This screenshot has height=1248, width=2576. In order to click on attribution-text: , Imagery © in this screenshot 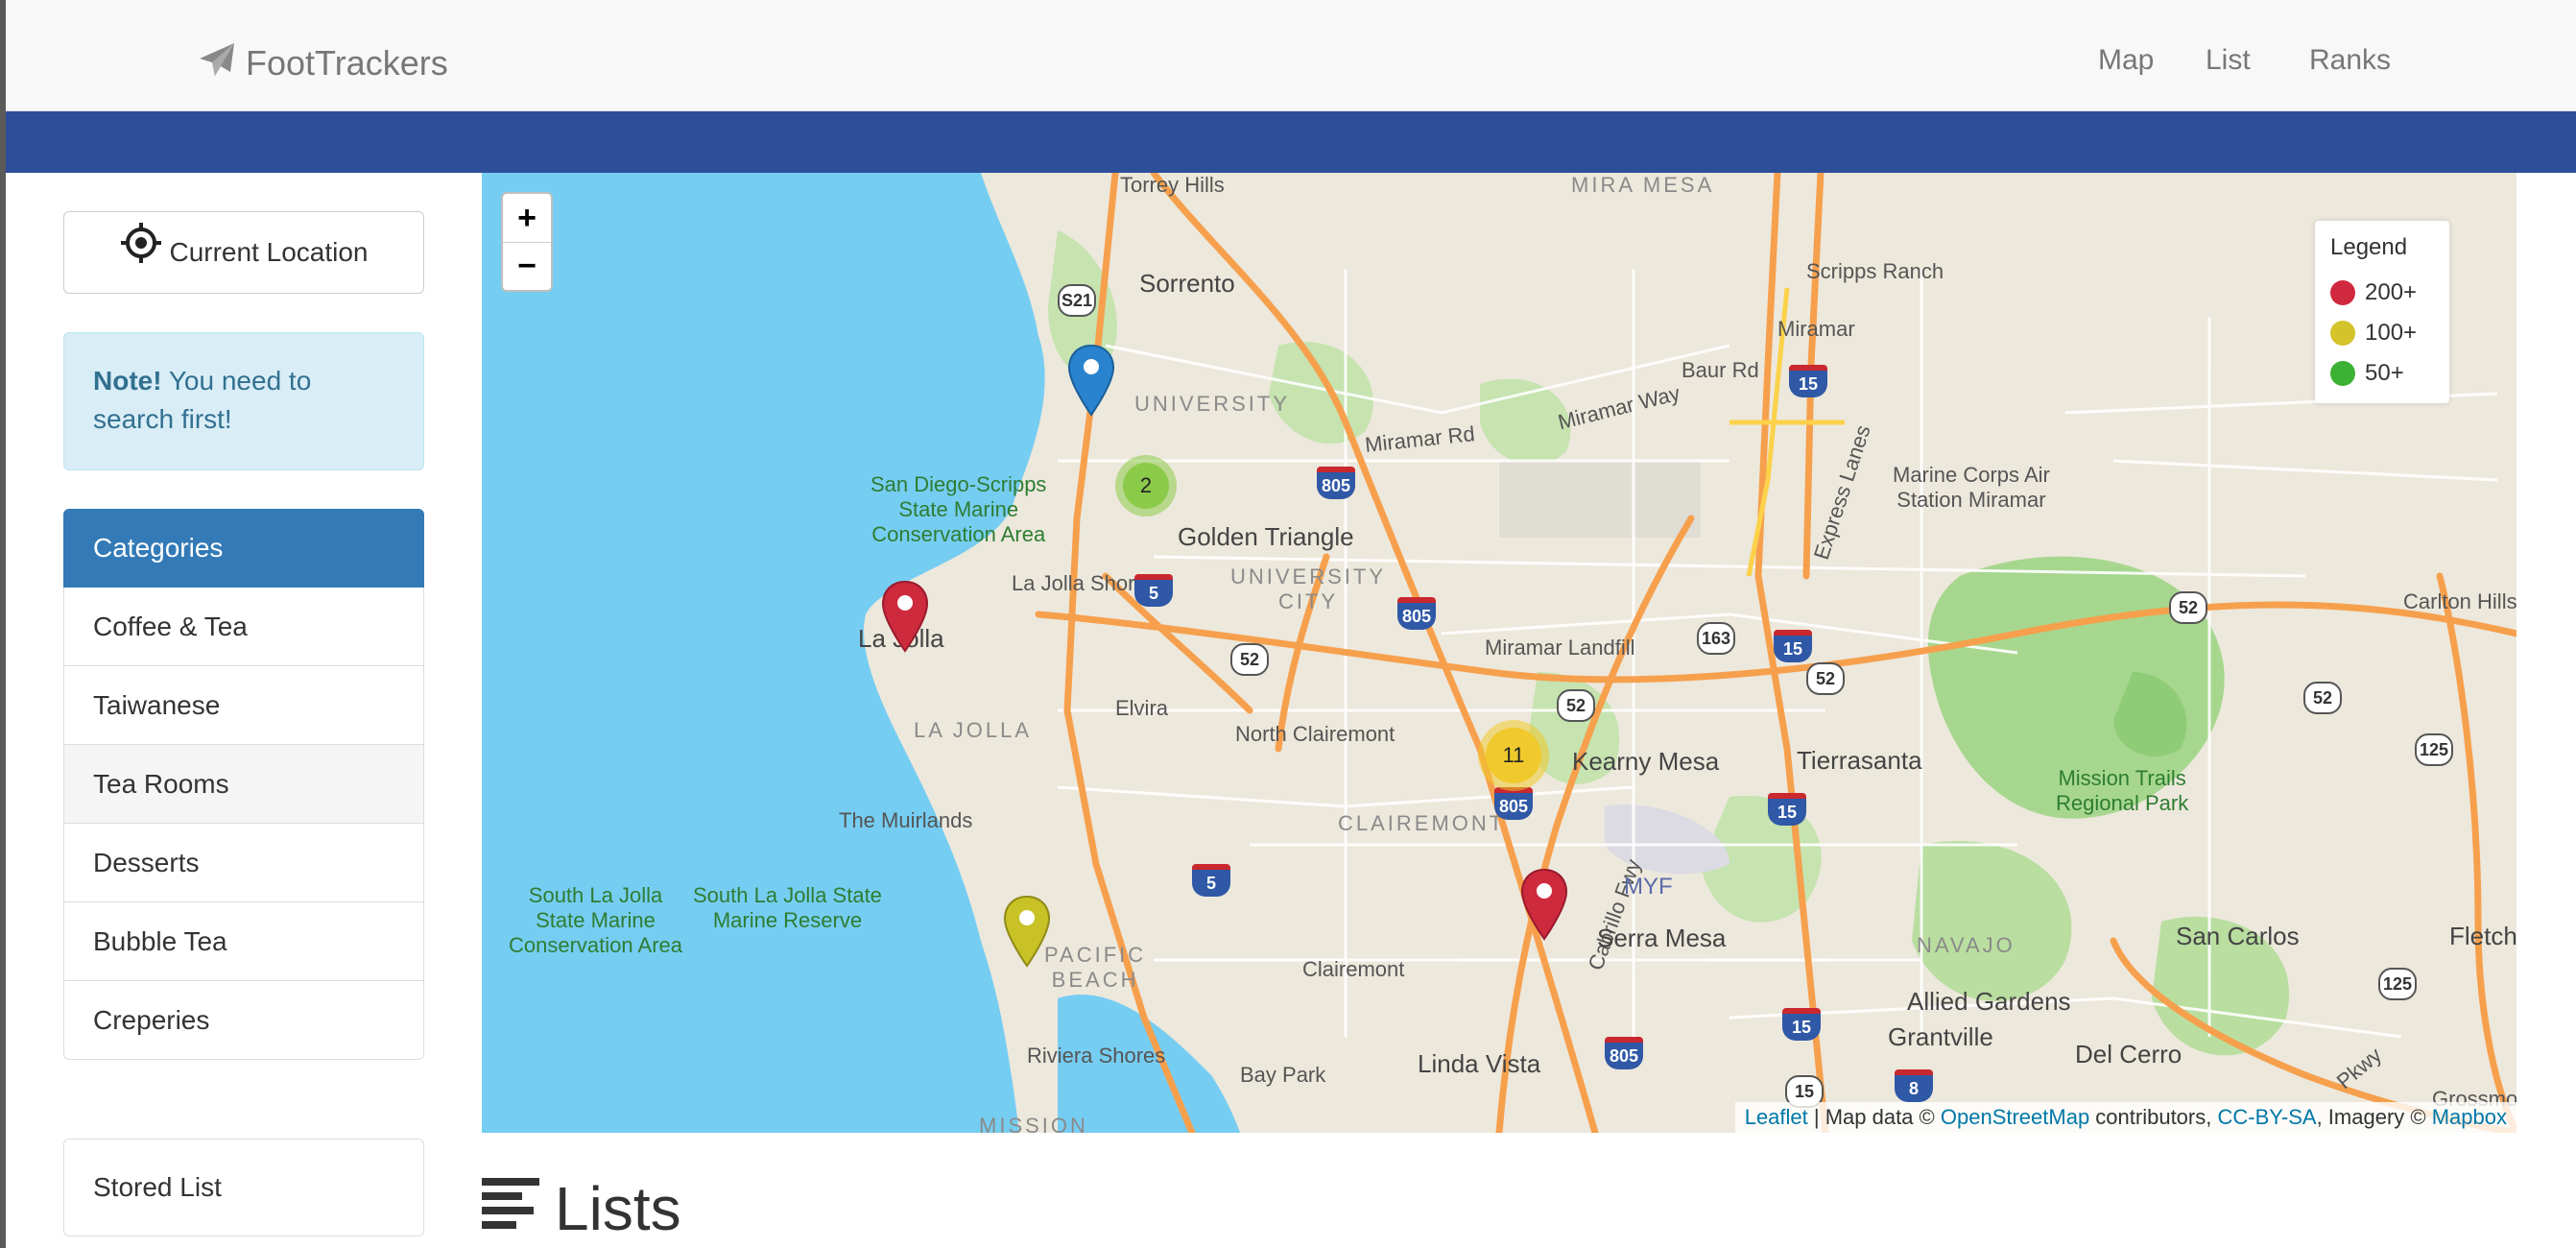, I will do `click(2374, 1117)`.